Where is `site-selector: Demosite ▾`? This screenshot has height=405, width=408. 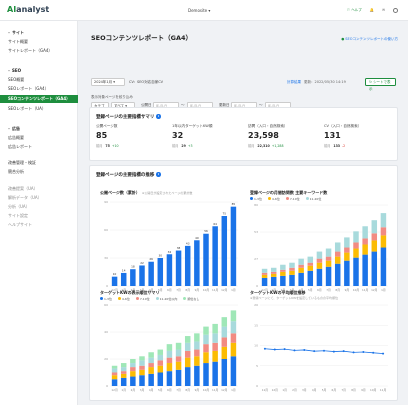 site-selector: Demosite ▾ is located at coordinates (199, 10).